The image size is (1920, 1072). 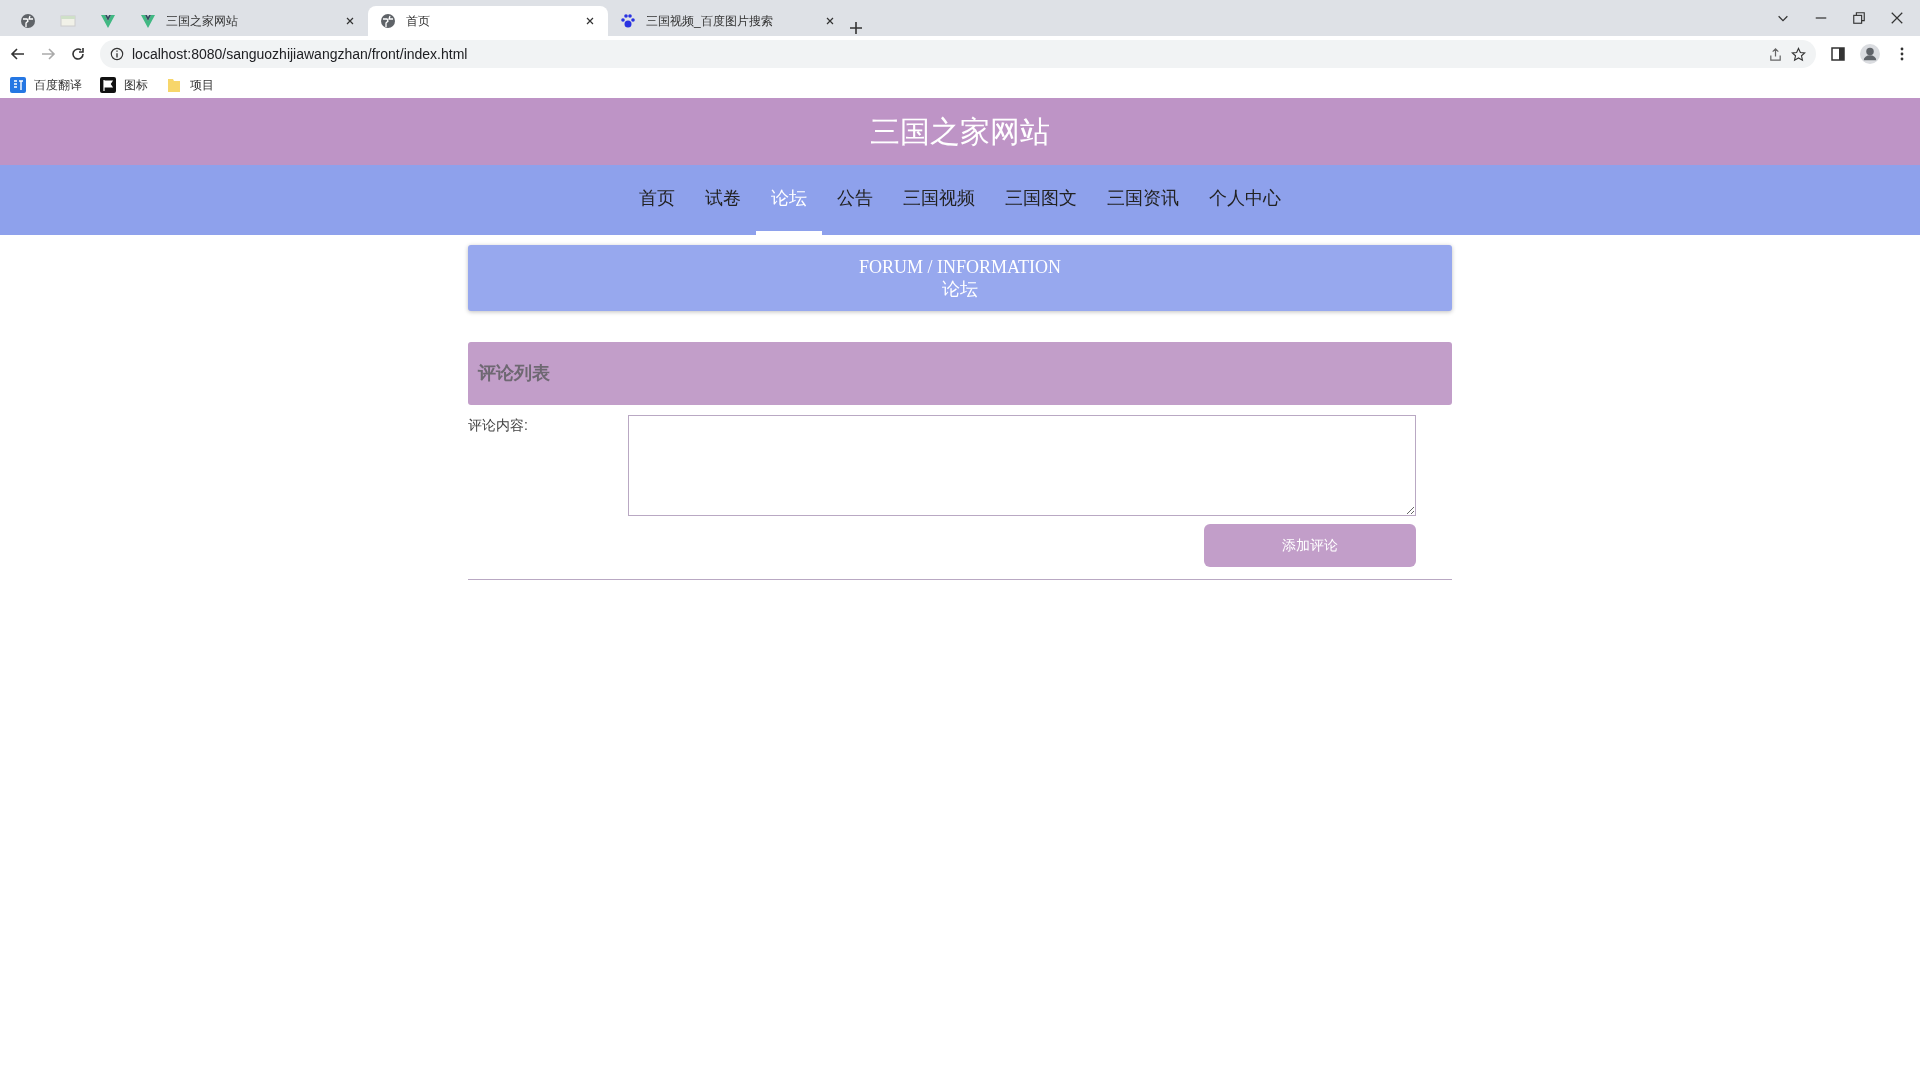 What do you see at coordinates (248, 21) in the screenshot?
I see `browser-tab: 三国之家网站` at bounding box center [248, 21].